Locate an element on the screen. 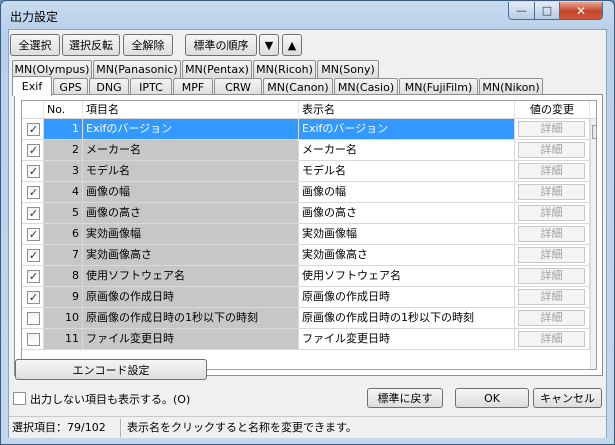  row-number: 6 is located at coordinates (63, 234).